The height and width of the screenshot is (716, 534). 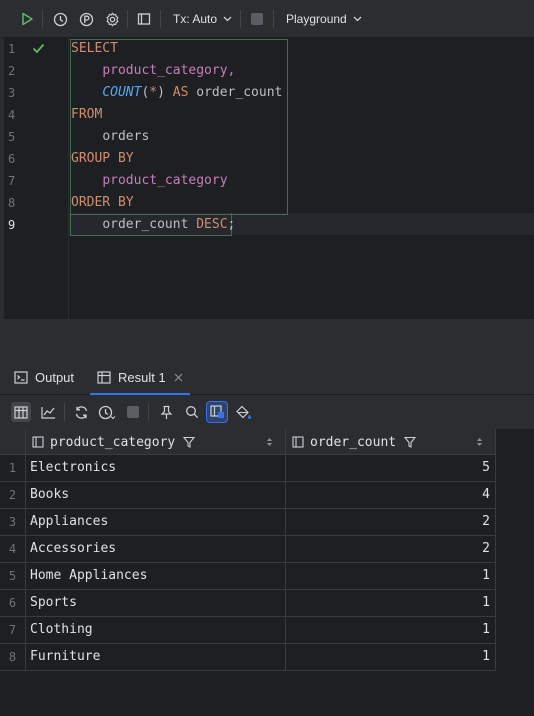 I want to click on transaction-mode-label: Tx: Auto, so click(x=195, y=19).